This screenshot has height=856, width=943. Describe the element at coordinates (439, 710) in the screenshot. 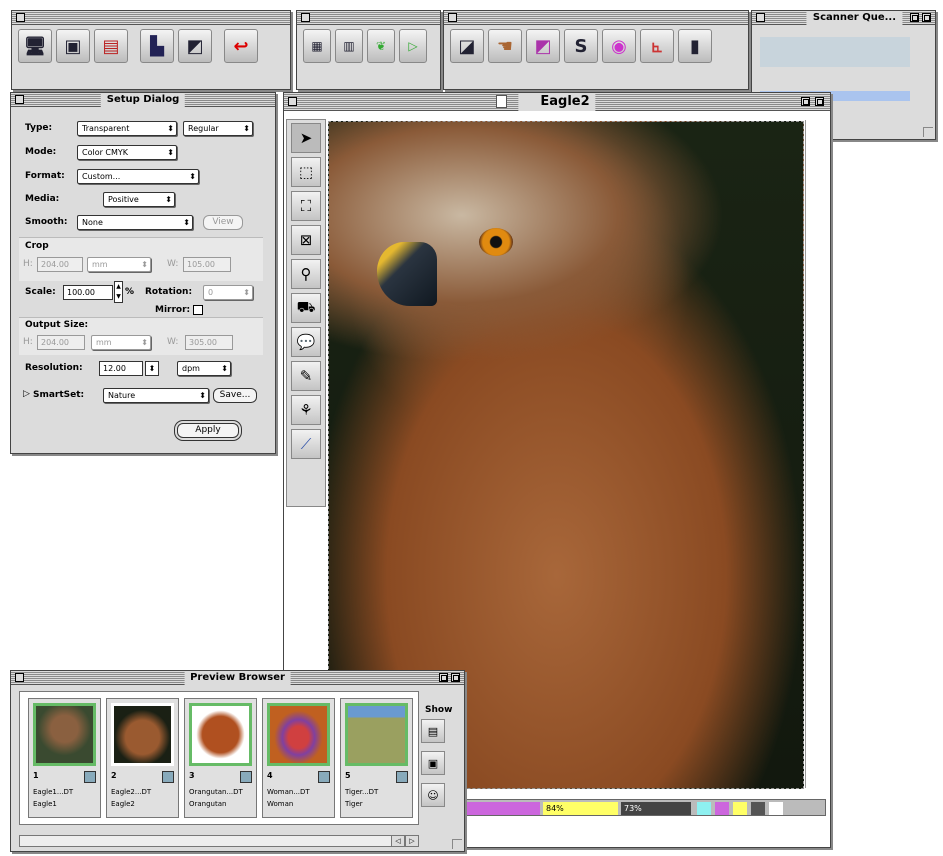

I see `show-label: Show` at that location.